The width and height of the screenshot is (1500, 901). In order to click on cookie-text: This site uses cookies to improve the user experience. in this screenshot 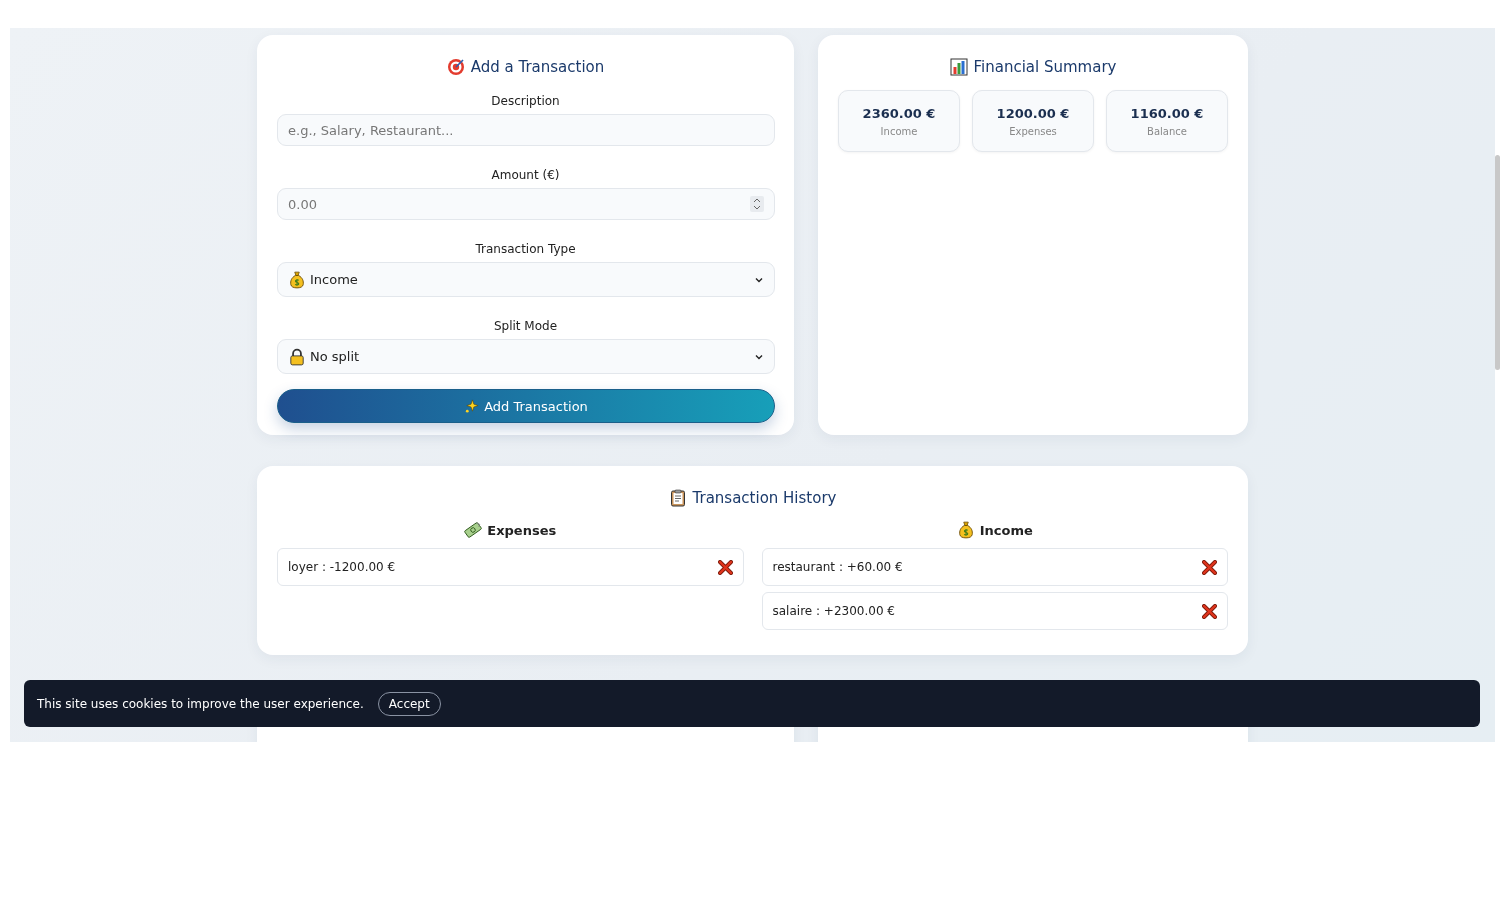, I will do `click(200, 703)`.